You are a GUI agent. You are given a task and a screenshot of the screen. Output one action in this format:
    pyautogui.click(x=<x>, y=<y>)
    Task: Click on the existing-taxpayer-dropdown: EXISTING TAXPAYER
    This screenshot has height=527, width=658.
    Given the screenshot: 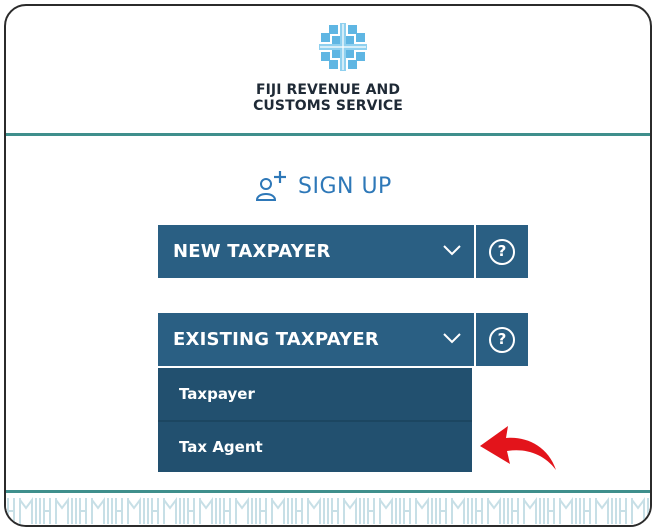 What is the action you would take?
    pyautogui.click(x=316, y=339)
    